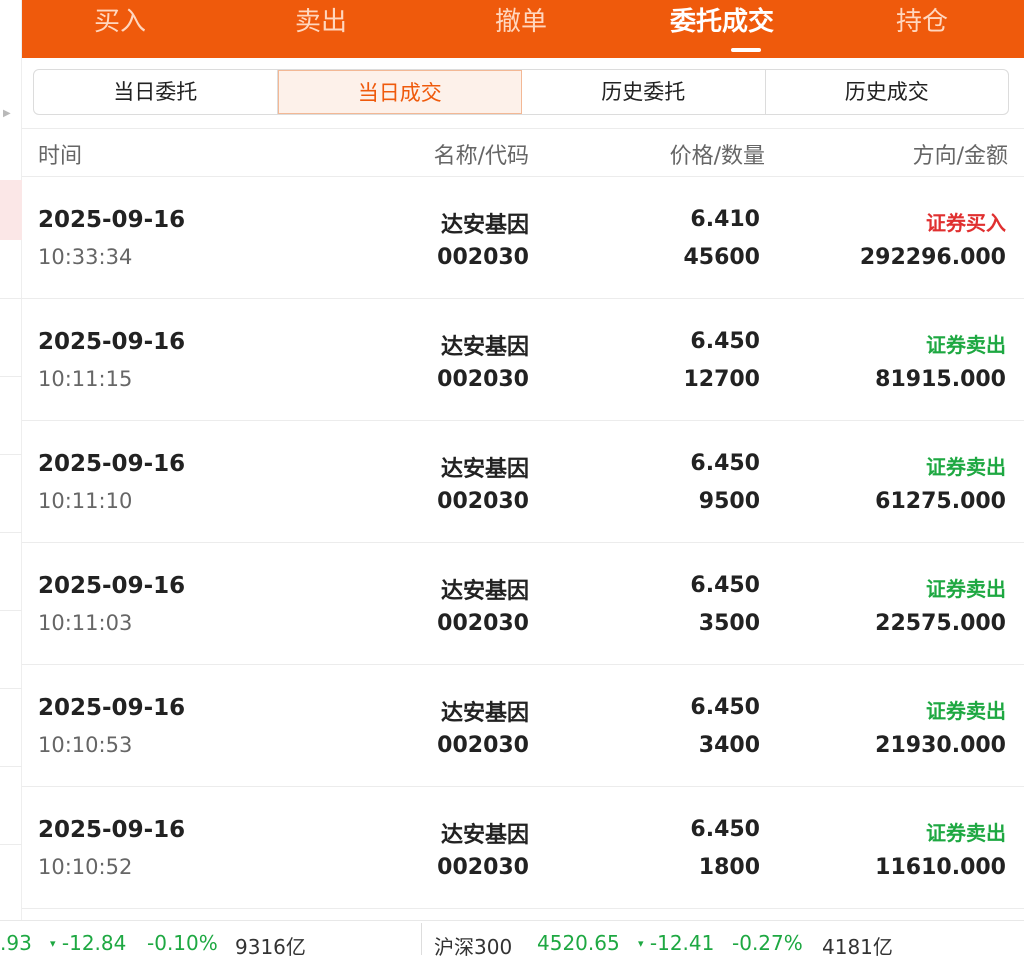 The width and height of the screenshot is (1024, 956). What do you see at coordinates (857, 945) in the screenshot?
I see `index-turnover: 4181亿` at bounding box center [857, 945].